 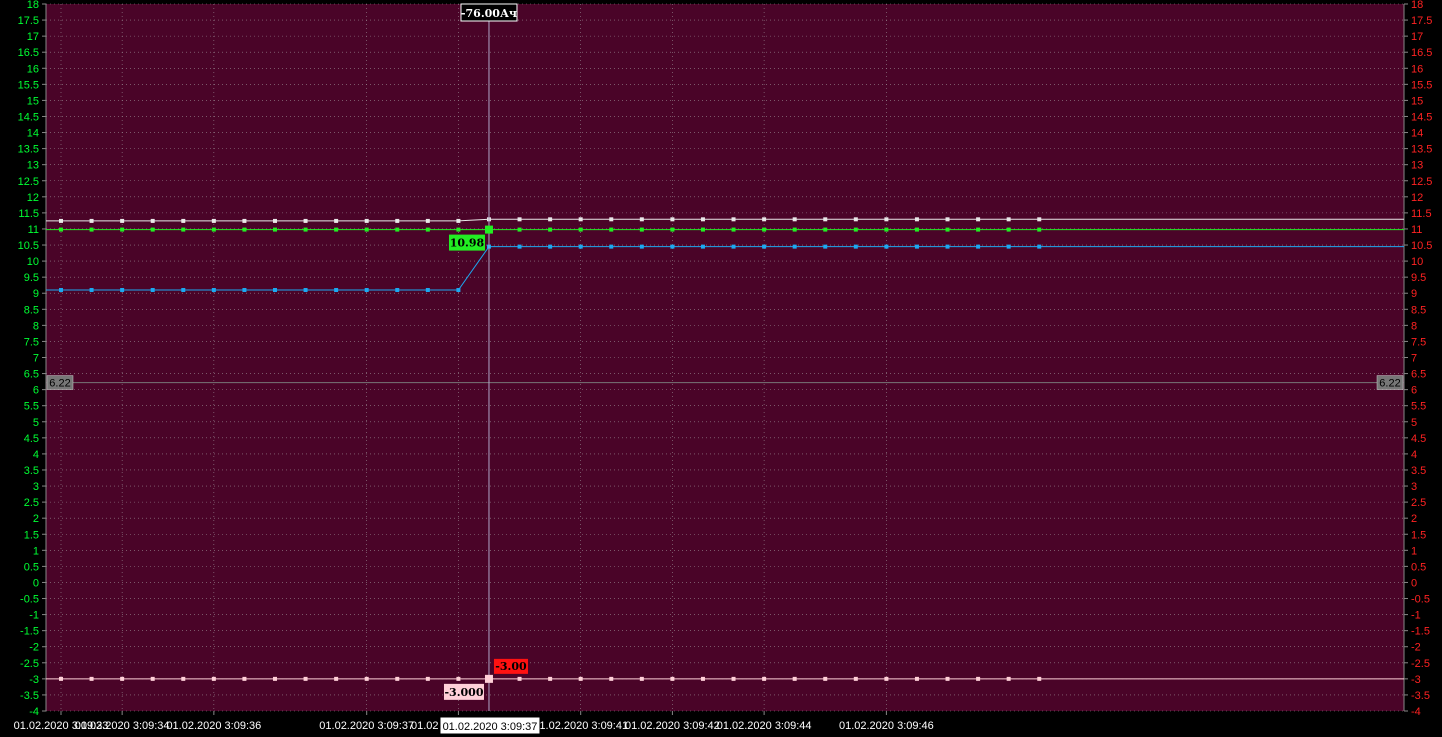 What do you see at coordinates (1416, 712) in the screenshot?
I see `right-tick-label: -4` at bounding box center [1416, 712].